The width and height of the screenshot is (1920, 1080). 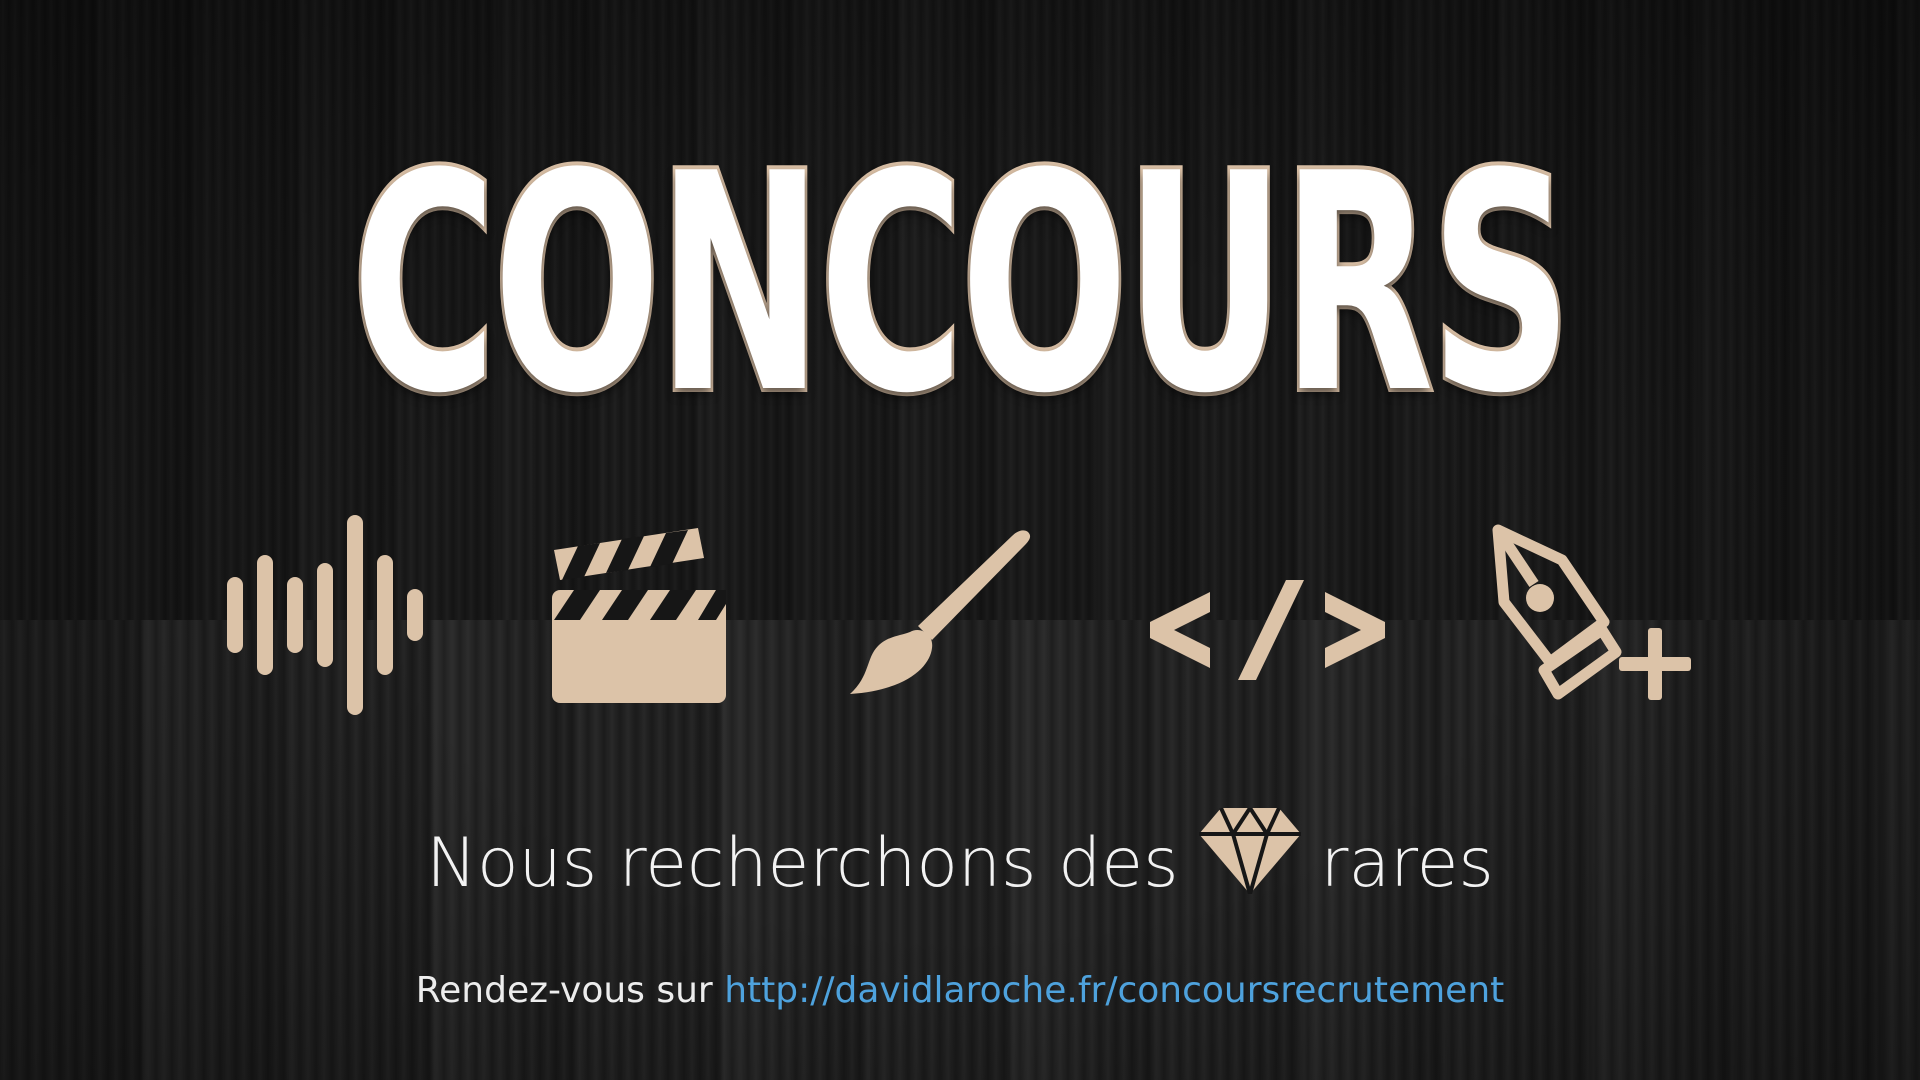 What do you see at coordinates (802, 863) in the screenshot?
I see `tagline-text-before: Nous recherchons des` at bounding box center [802, 863].